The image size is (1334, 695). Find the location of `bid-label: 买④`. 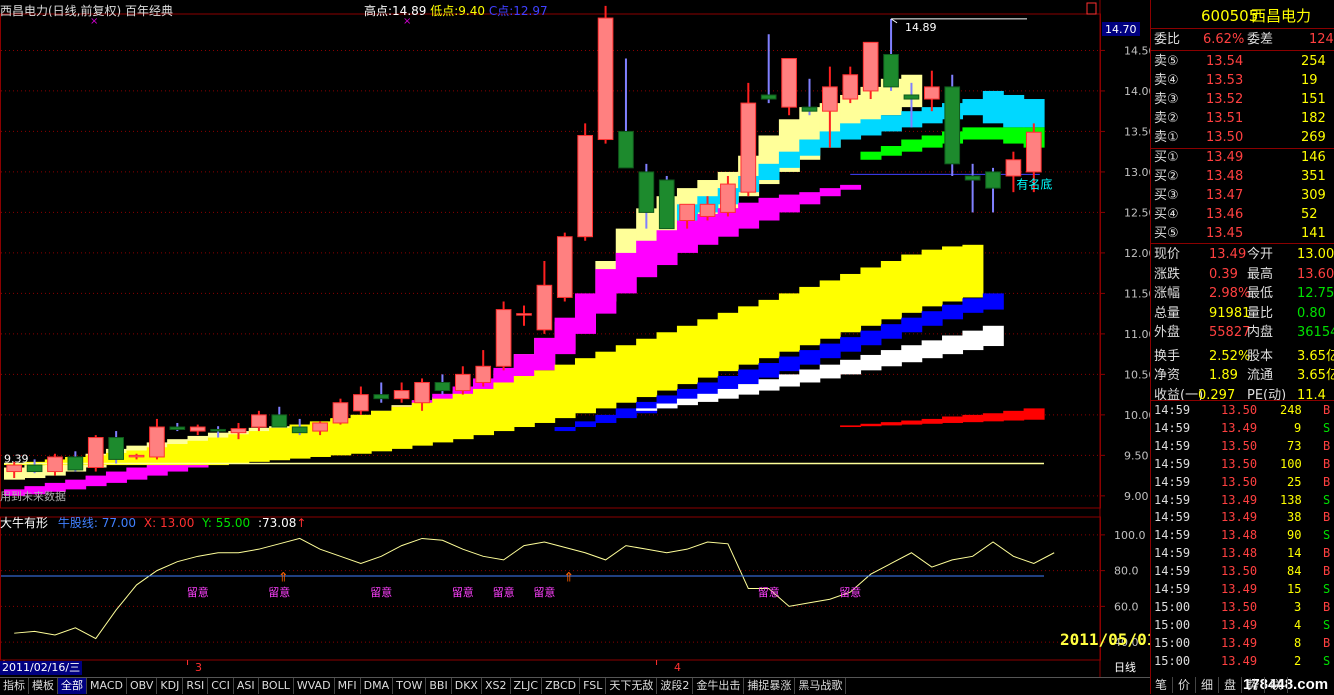

bid-label: 买④ is located at coordinates (1166, 214).